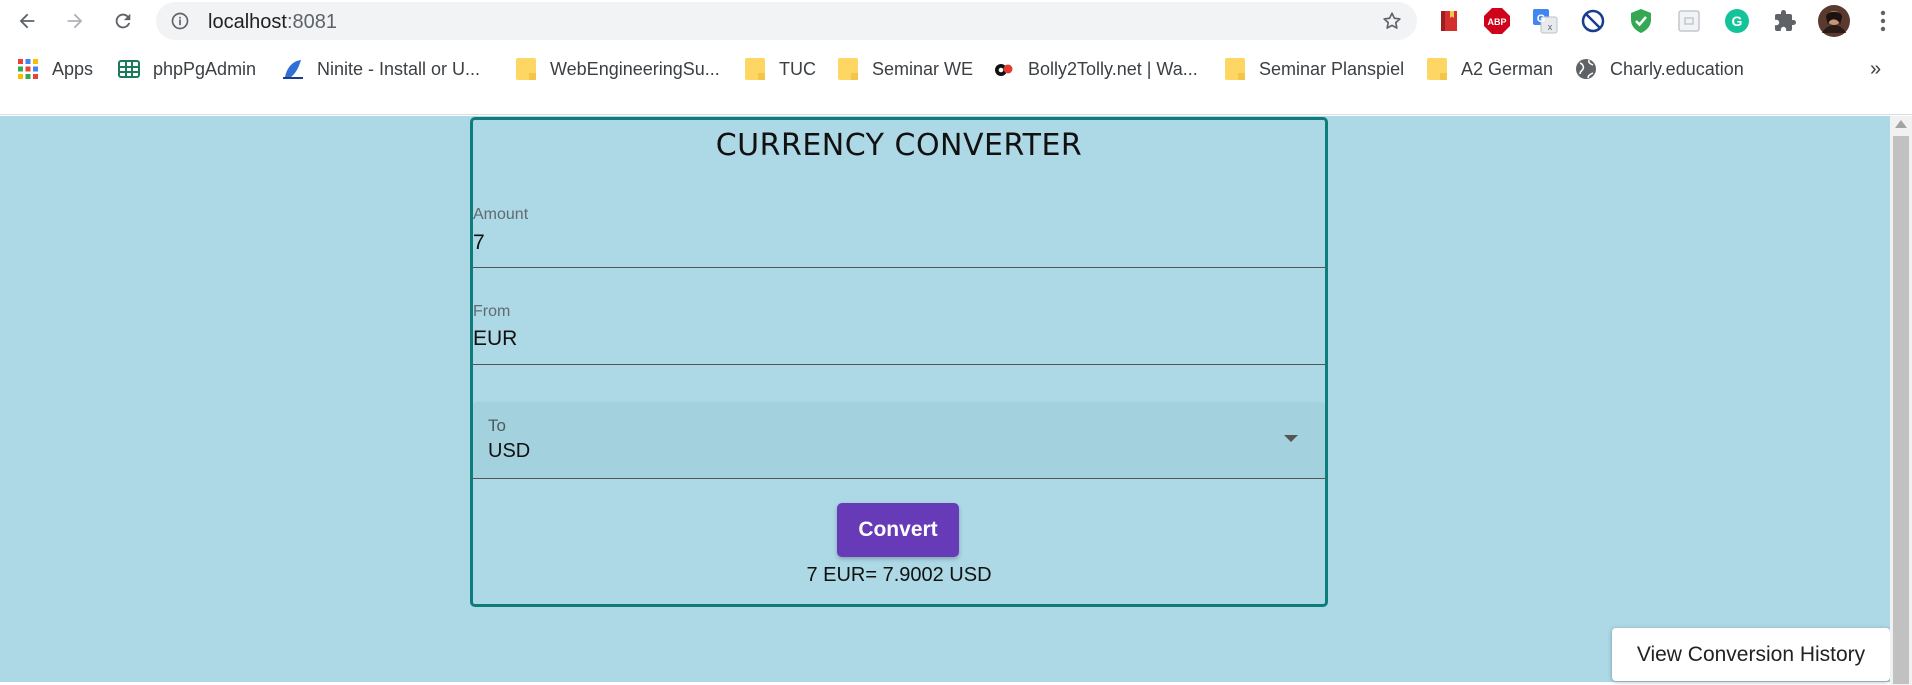 Image resolution: width=1912 pixels, height=685 pixels. I want to click on chrome-divider, so click(956, 114).